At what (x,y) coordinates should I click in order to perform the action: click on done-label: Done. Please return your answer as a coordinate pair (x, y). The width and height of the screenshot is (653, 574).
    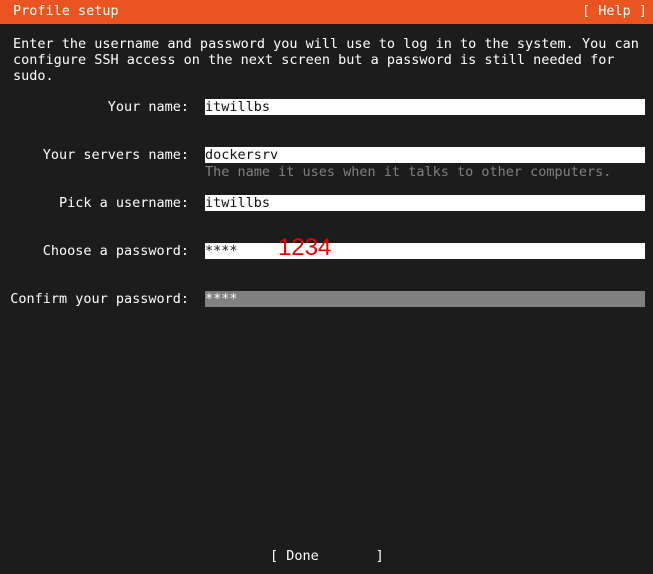
    Looking at the image, I should click on (302, 556).